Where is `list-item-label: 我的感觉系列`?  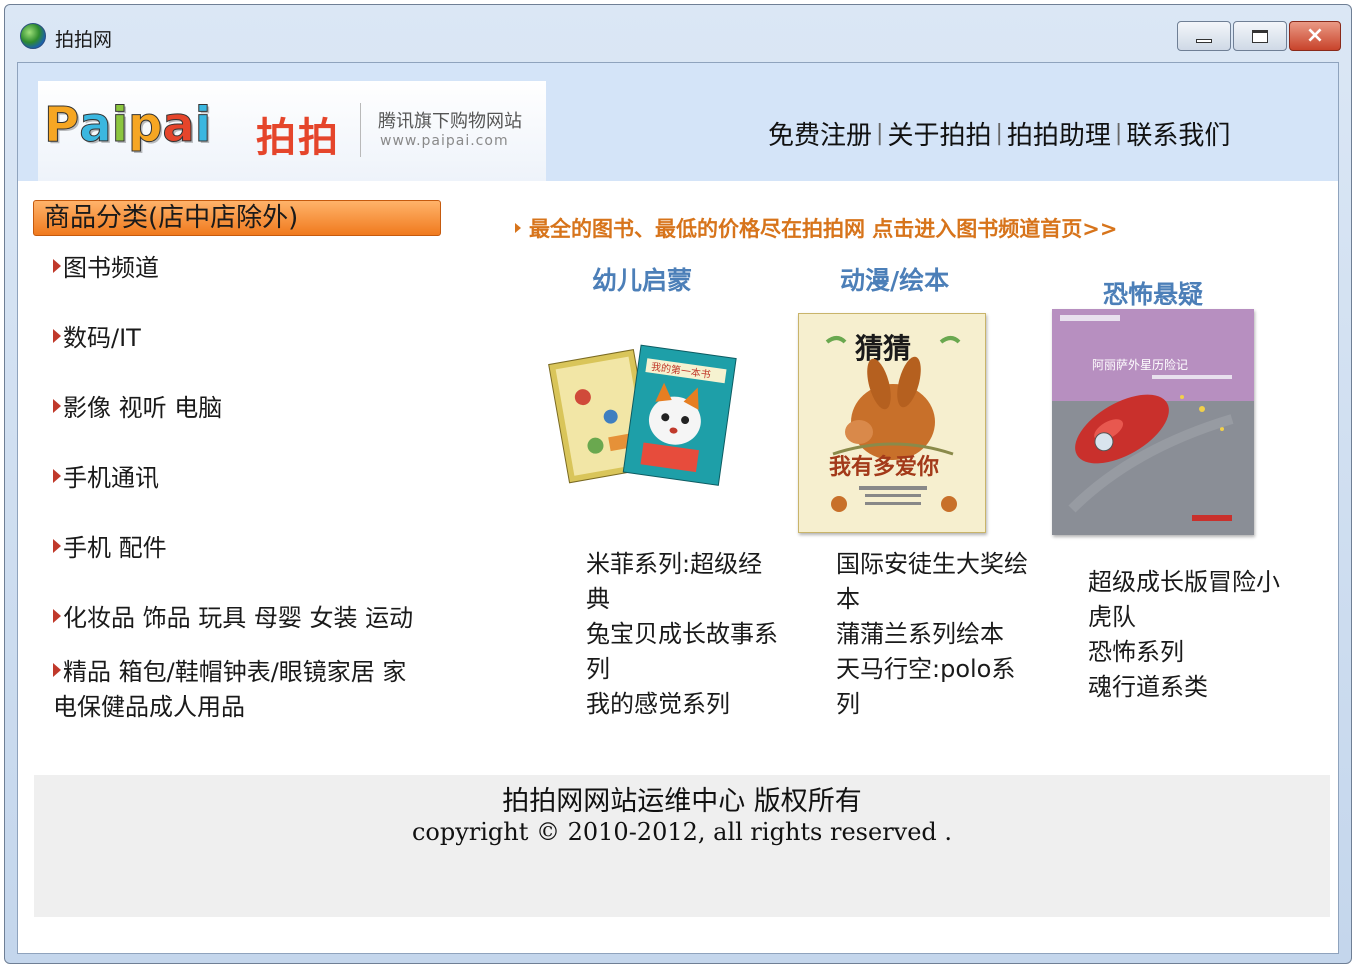
list-item-label: 我的感觉系列 is located at coordinates (658, 704).